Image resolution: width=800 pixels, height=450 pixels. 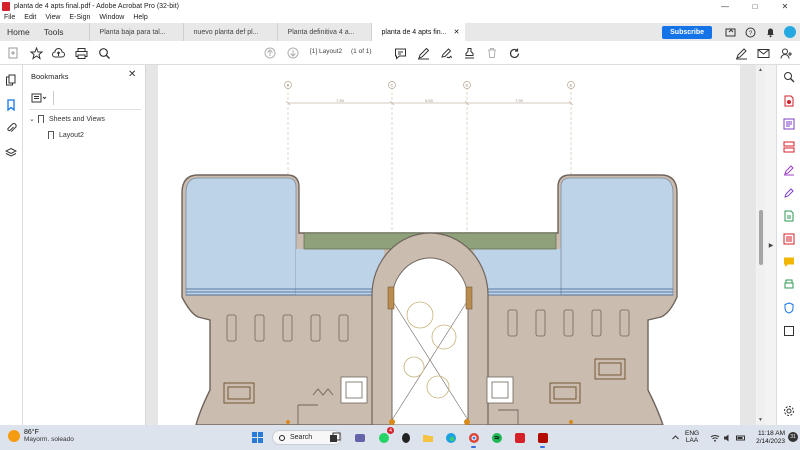 What do you see at coordinates (54, 32) in the screenshot?
I see `tab-tools: Tools` at bounding box center [54, 32].